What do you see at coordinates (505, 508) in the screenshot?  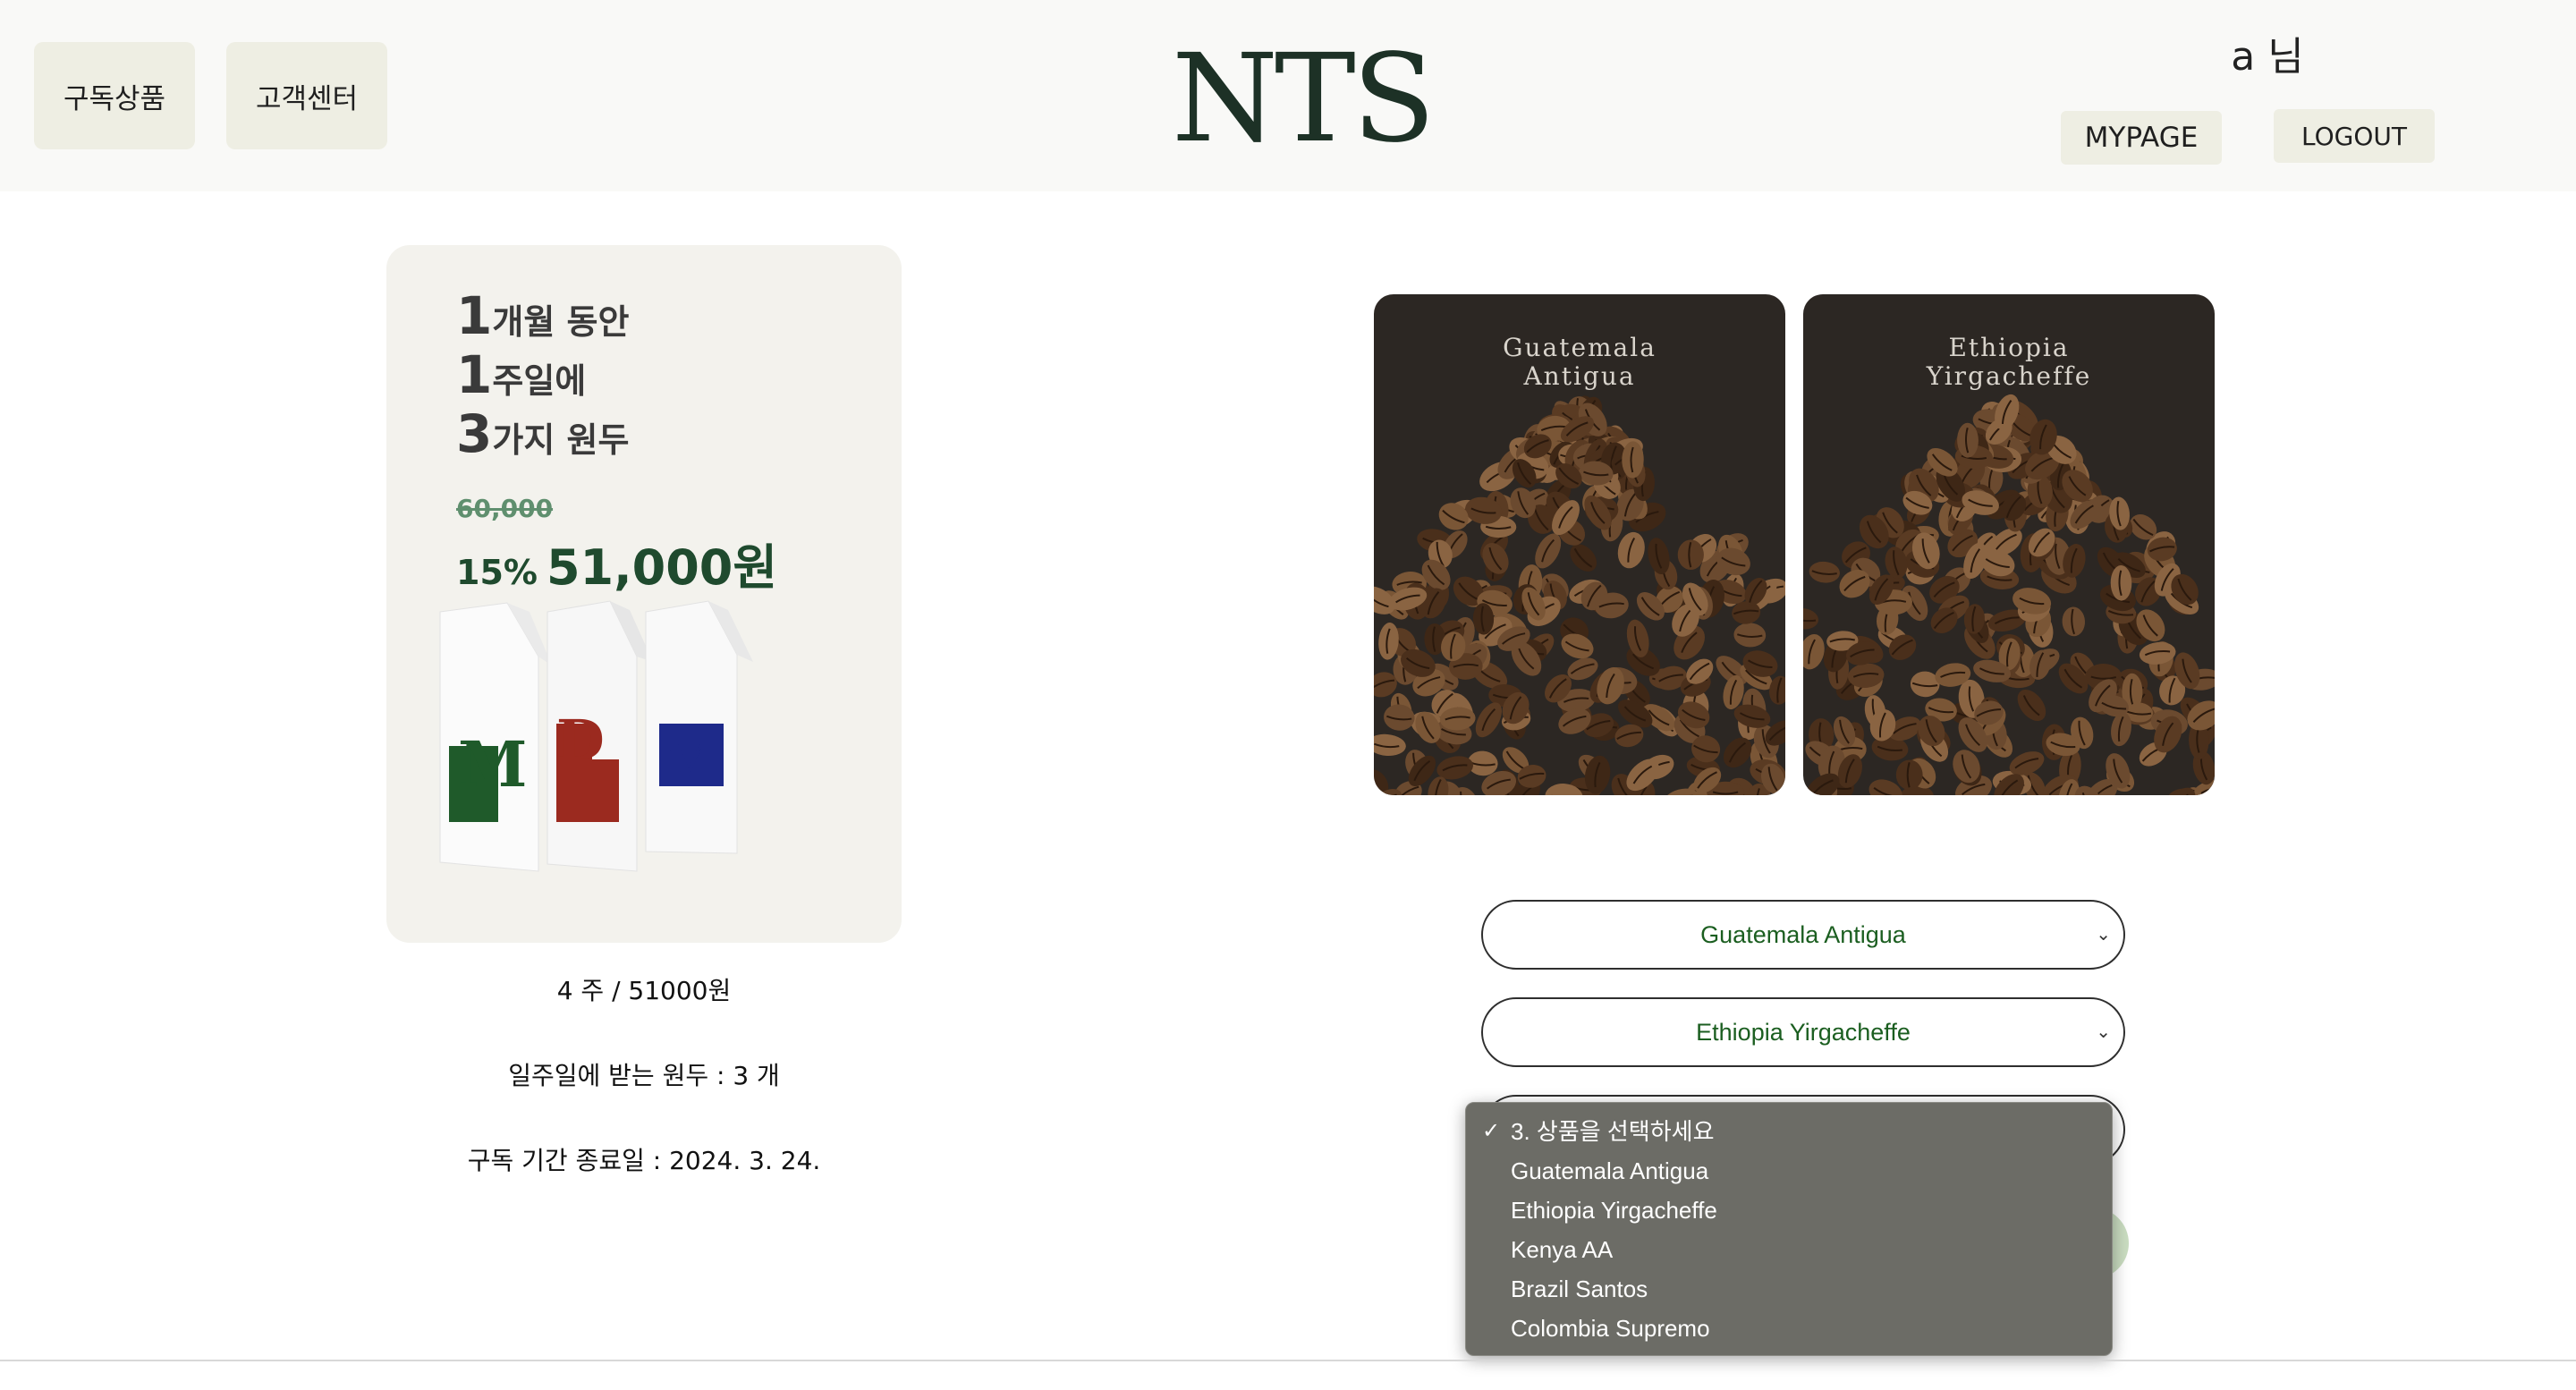 I see `original-price: 60,000` at bounding box center [505, 508].